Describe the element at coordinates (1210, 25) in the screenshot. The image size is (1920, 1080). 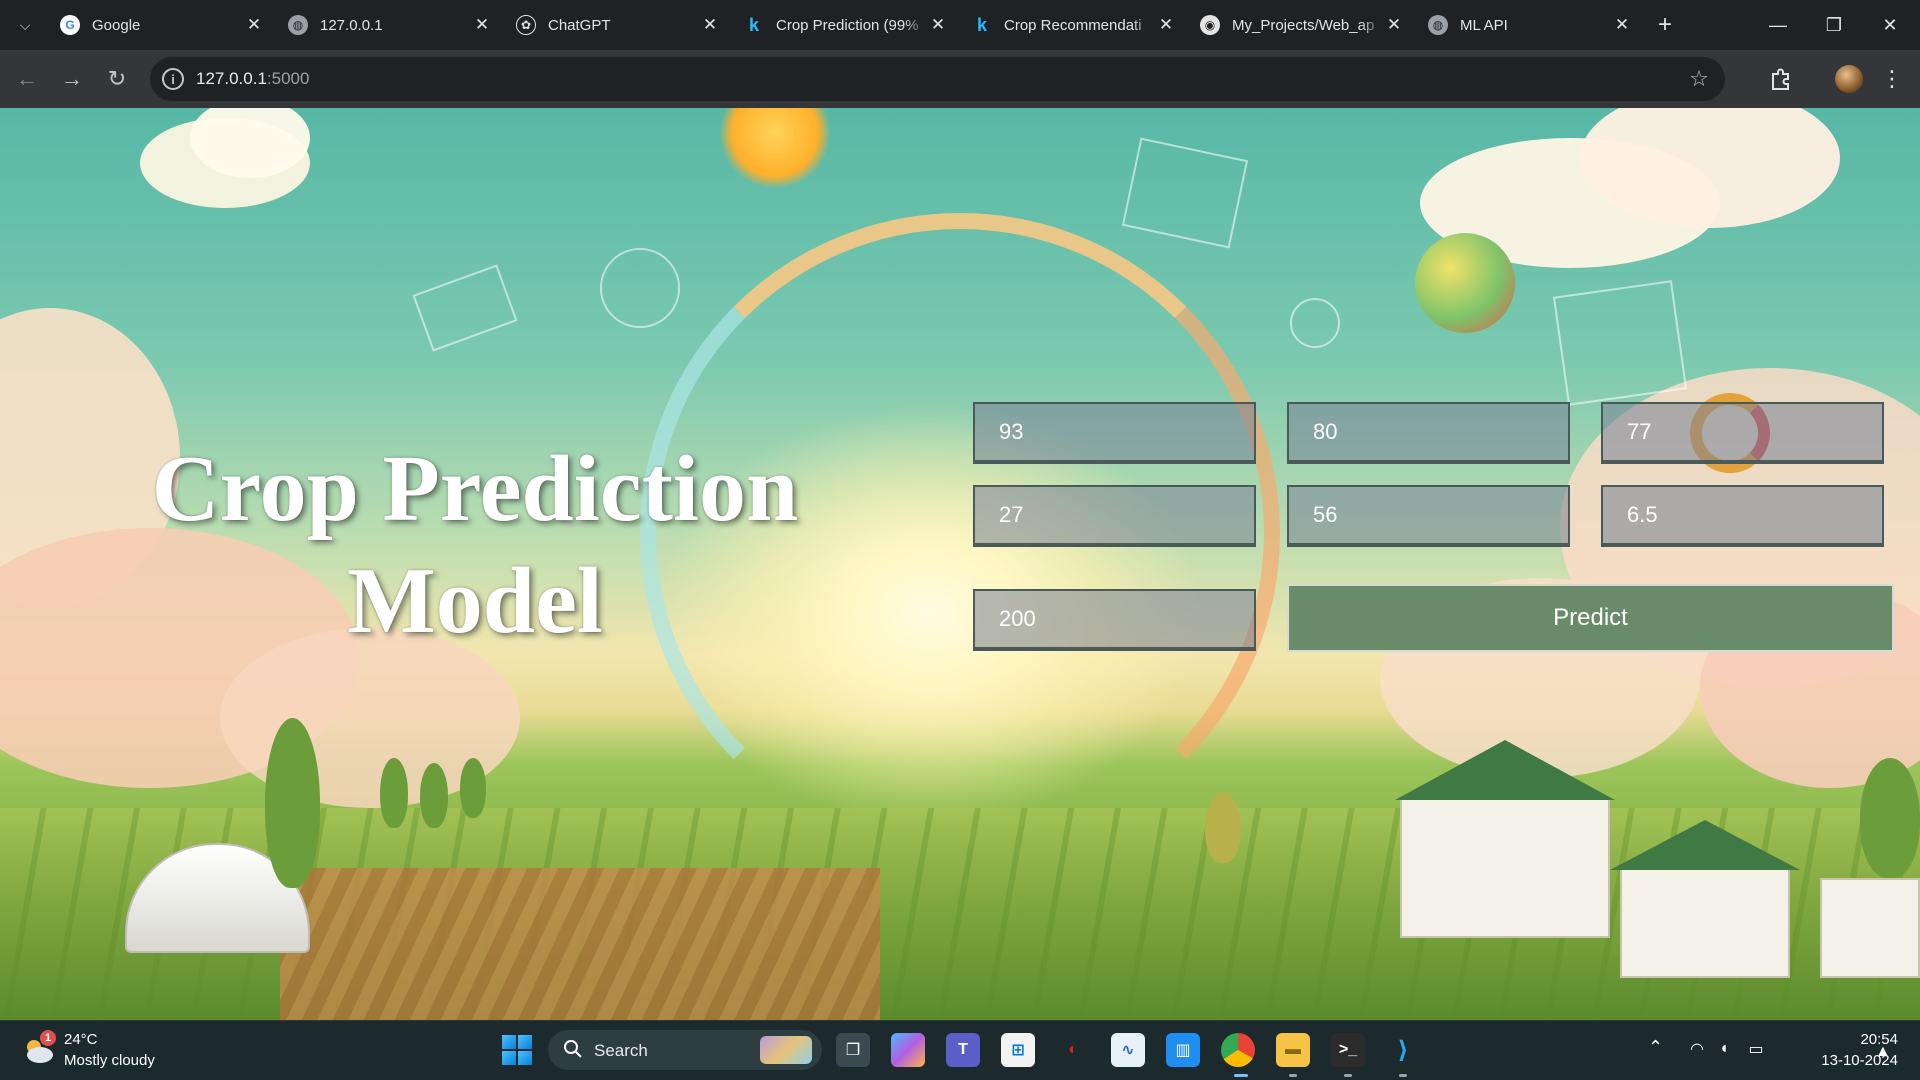
I see `github-icon: ◉` at that location.